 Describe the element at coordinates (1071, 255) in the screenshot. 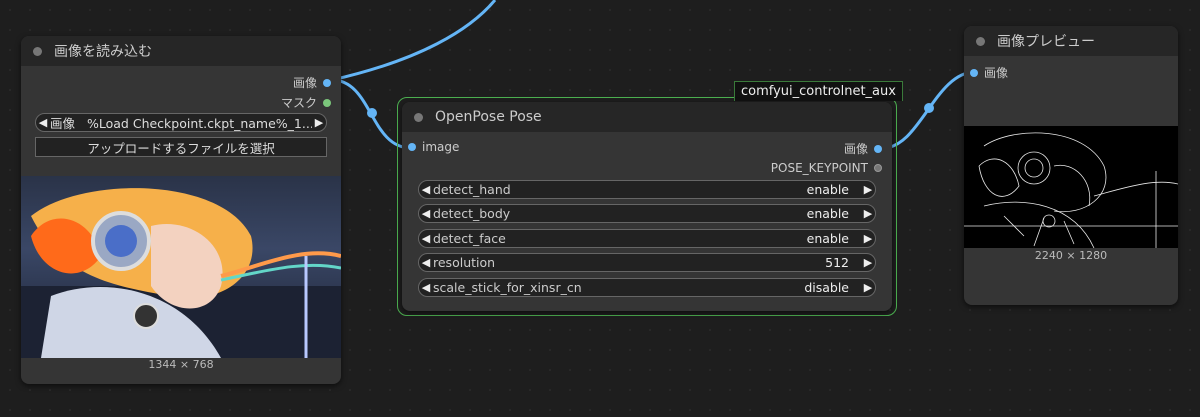

I see `preview-dimensions: 2240 × 1280` at that location.